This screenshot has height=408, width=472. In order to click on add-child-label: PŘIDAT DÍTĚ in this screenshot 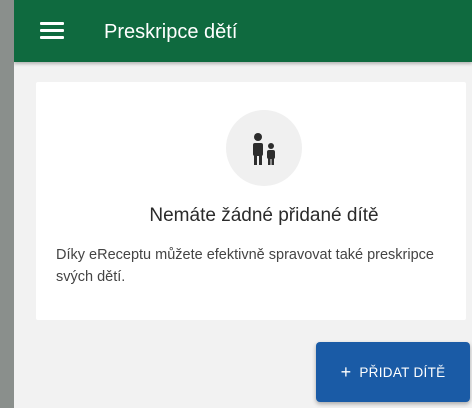, I will do `click(402, 372)`.